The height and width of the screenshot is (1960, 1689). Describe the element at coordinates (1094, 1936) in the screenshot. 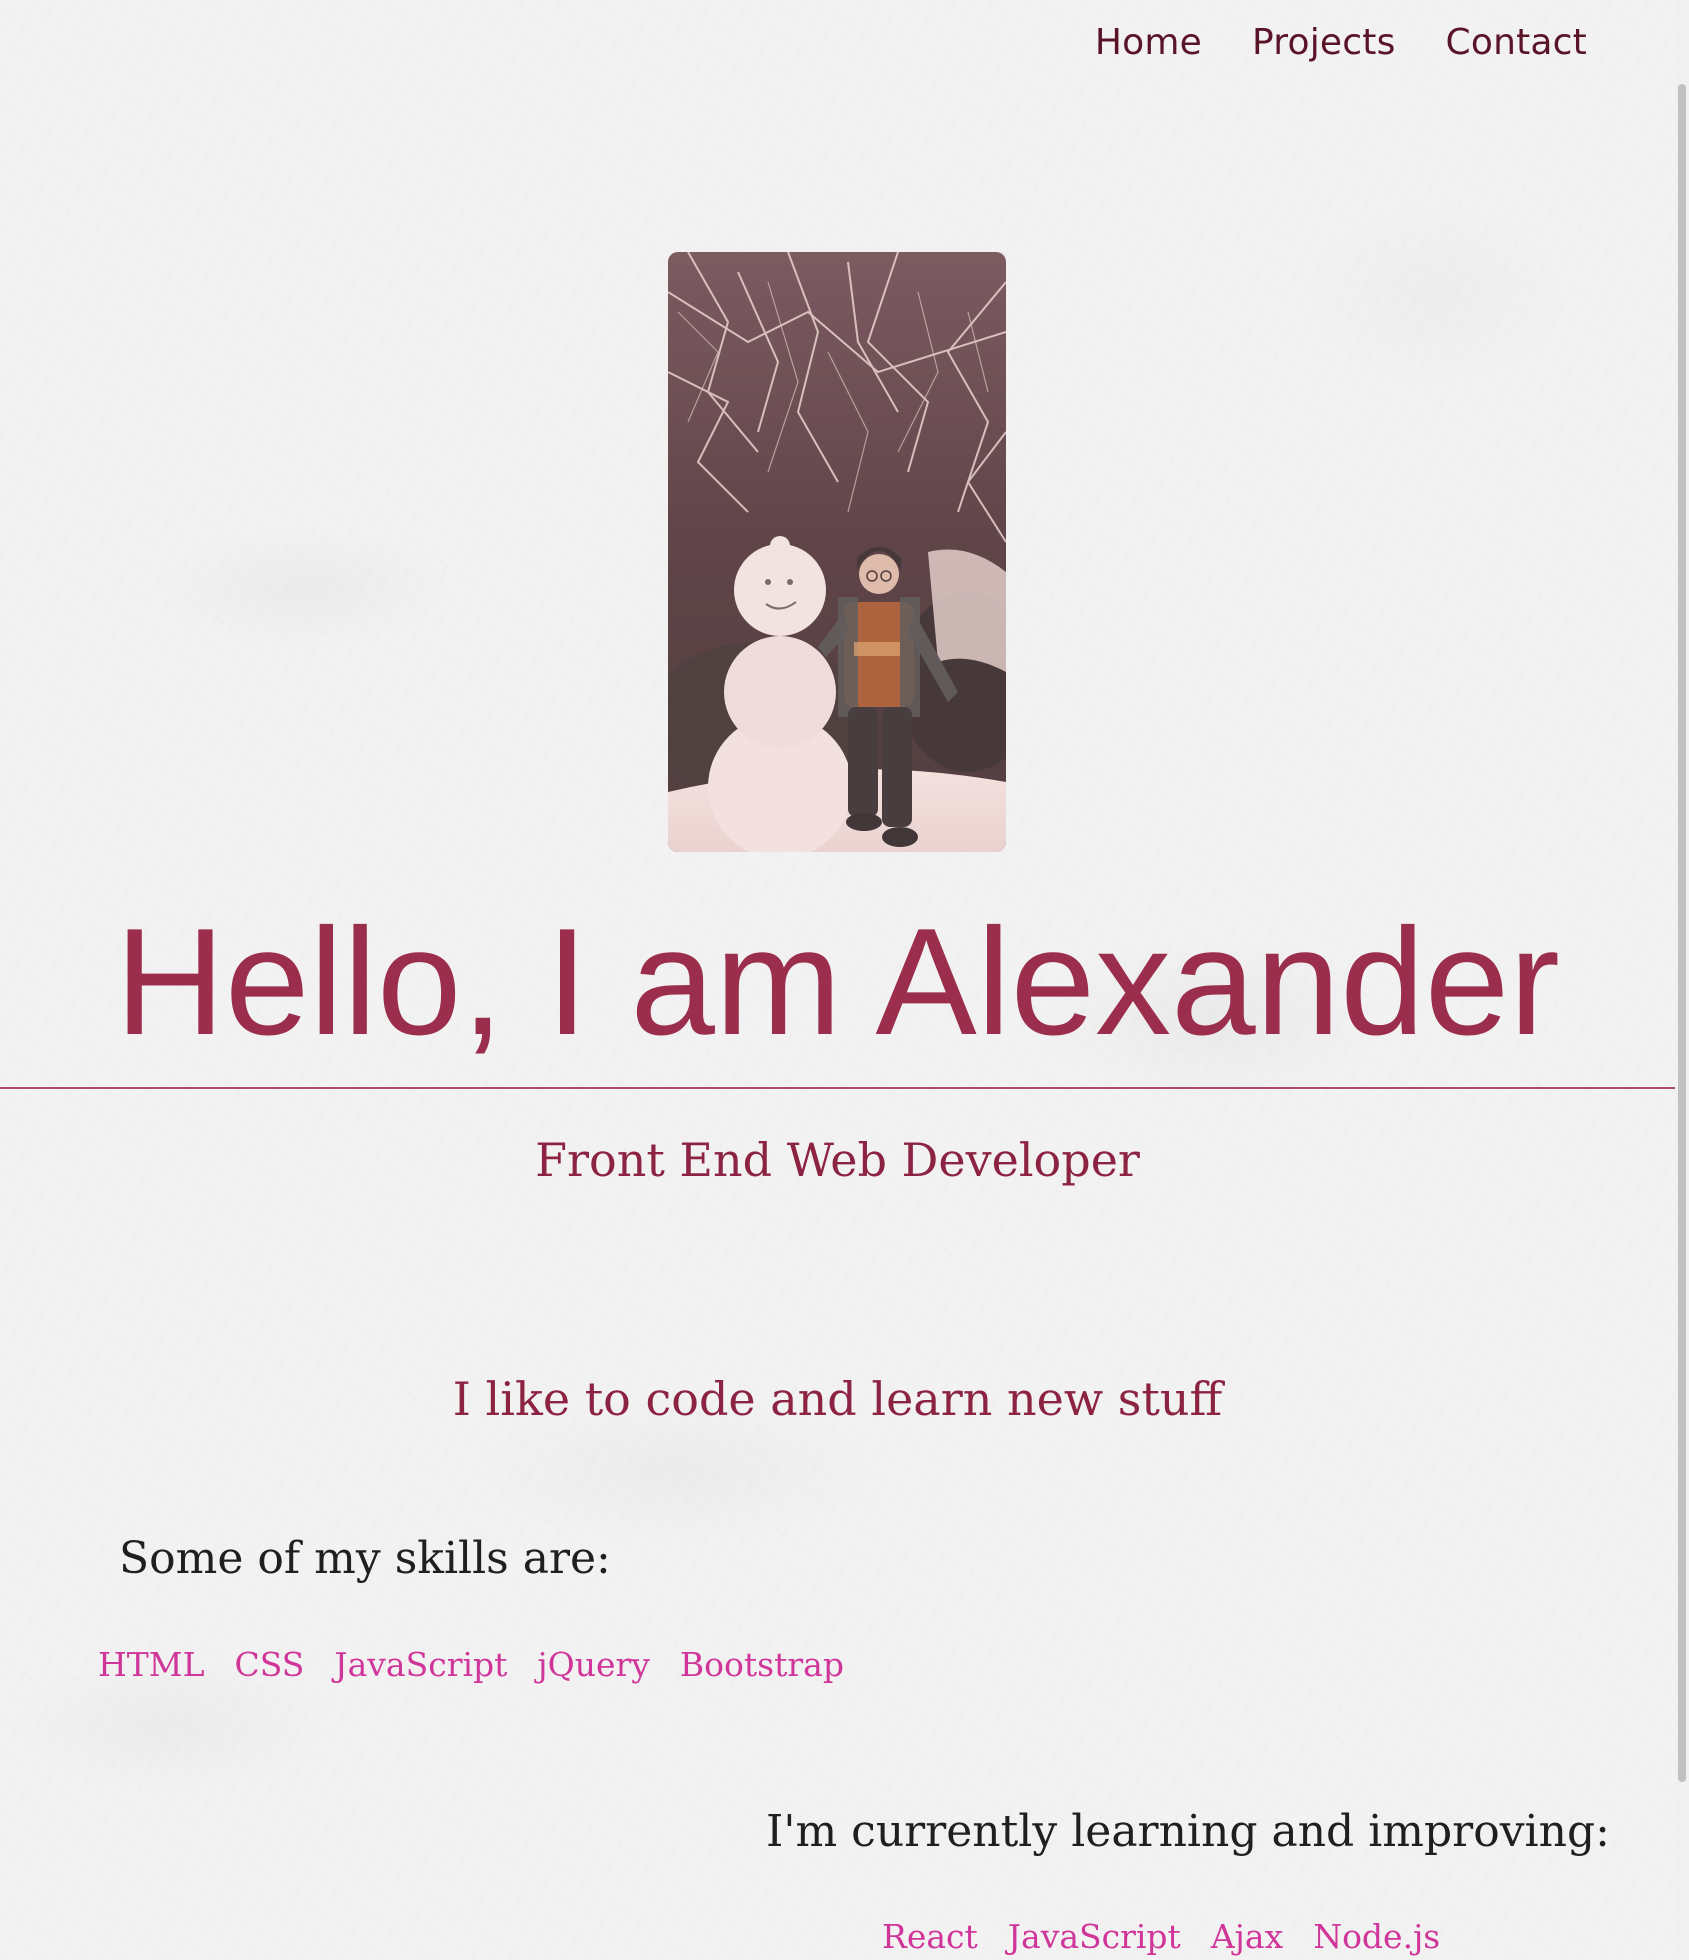

I see `learning-item: JavaScript` at that location.